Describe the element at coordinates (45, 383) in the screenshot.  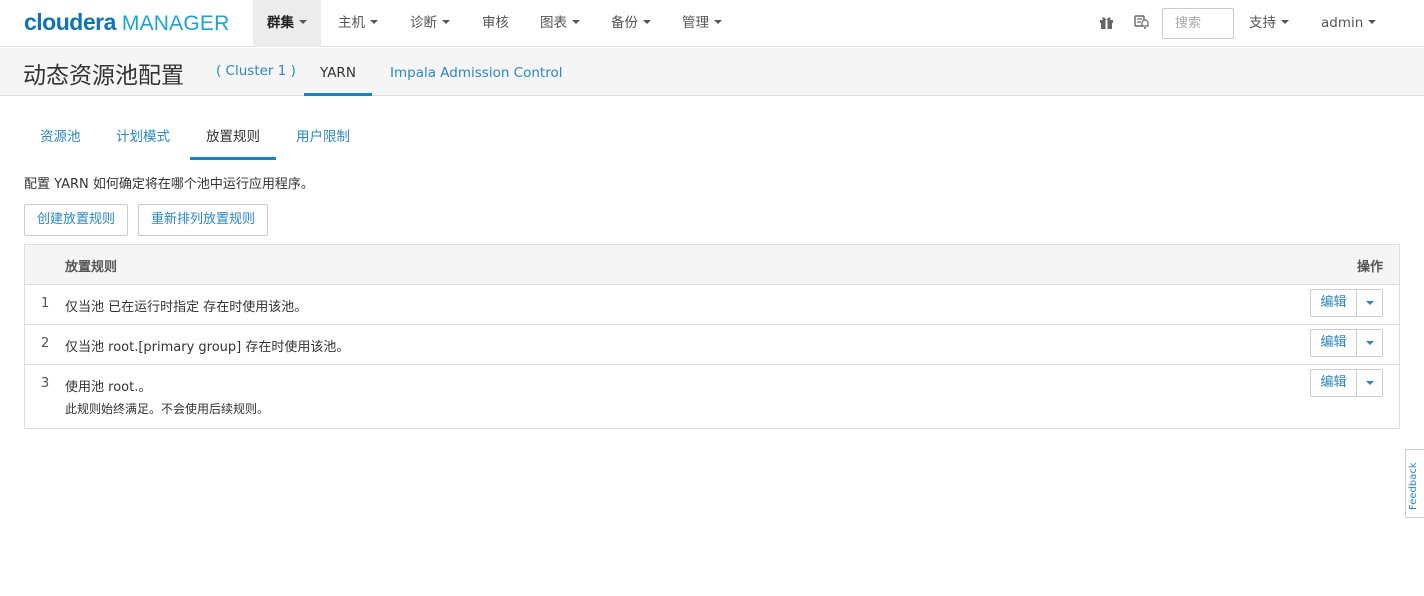
I see `row-index: 3` at that location.